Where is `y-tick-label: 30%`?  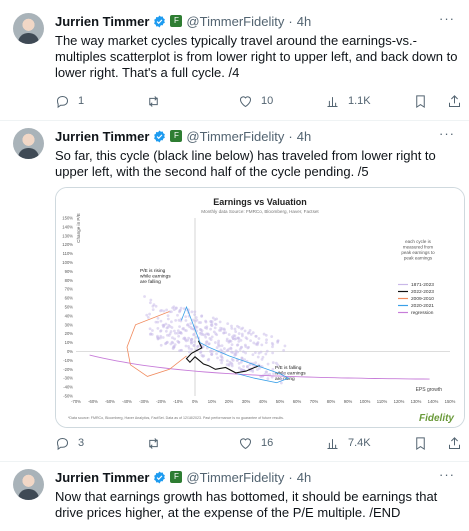
y-tick-label: 30% is located at coordinates (69, 324).